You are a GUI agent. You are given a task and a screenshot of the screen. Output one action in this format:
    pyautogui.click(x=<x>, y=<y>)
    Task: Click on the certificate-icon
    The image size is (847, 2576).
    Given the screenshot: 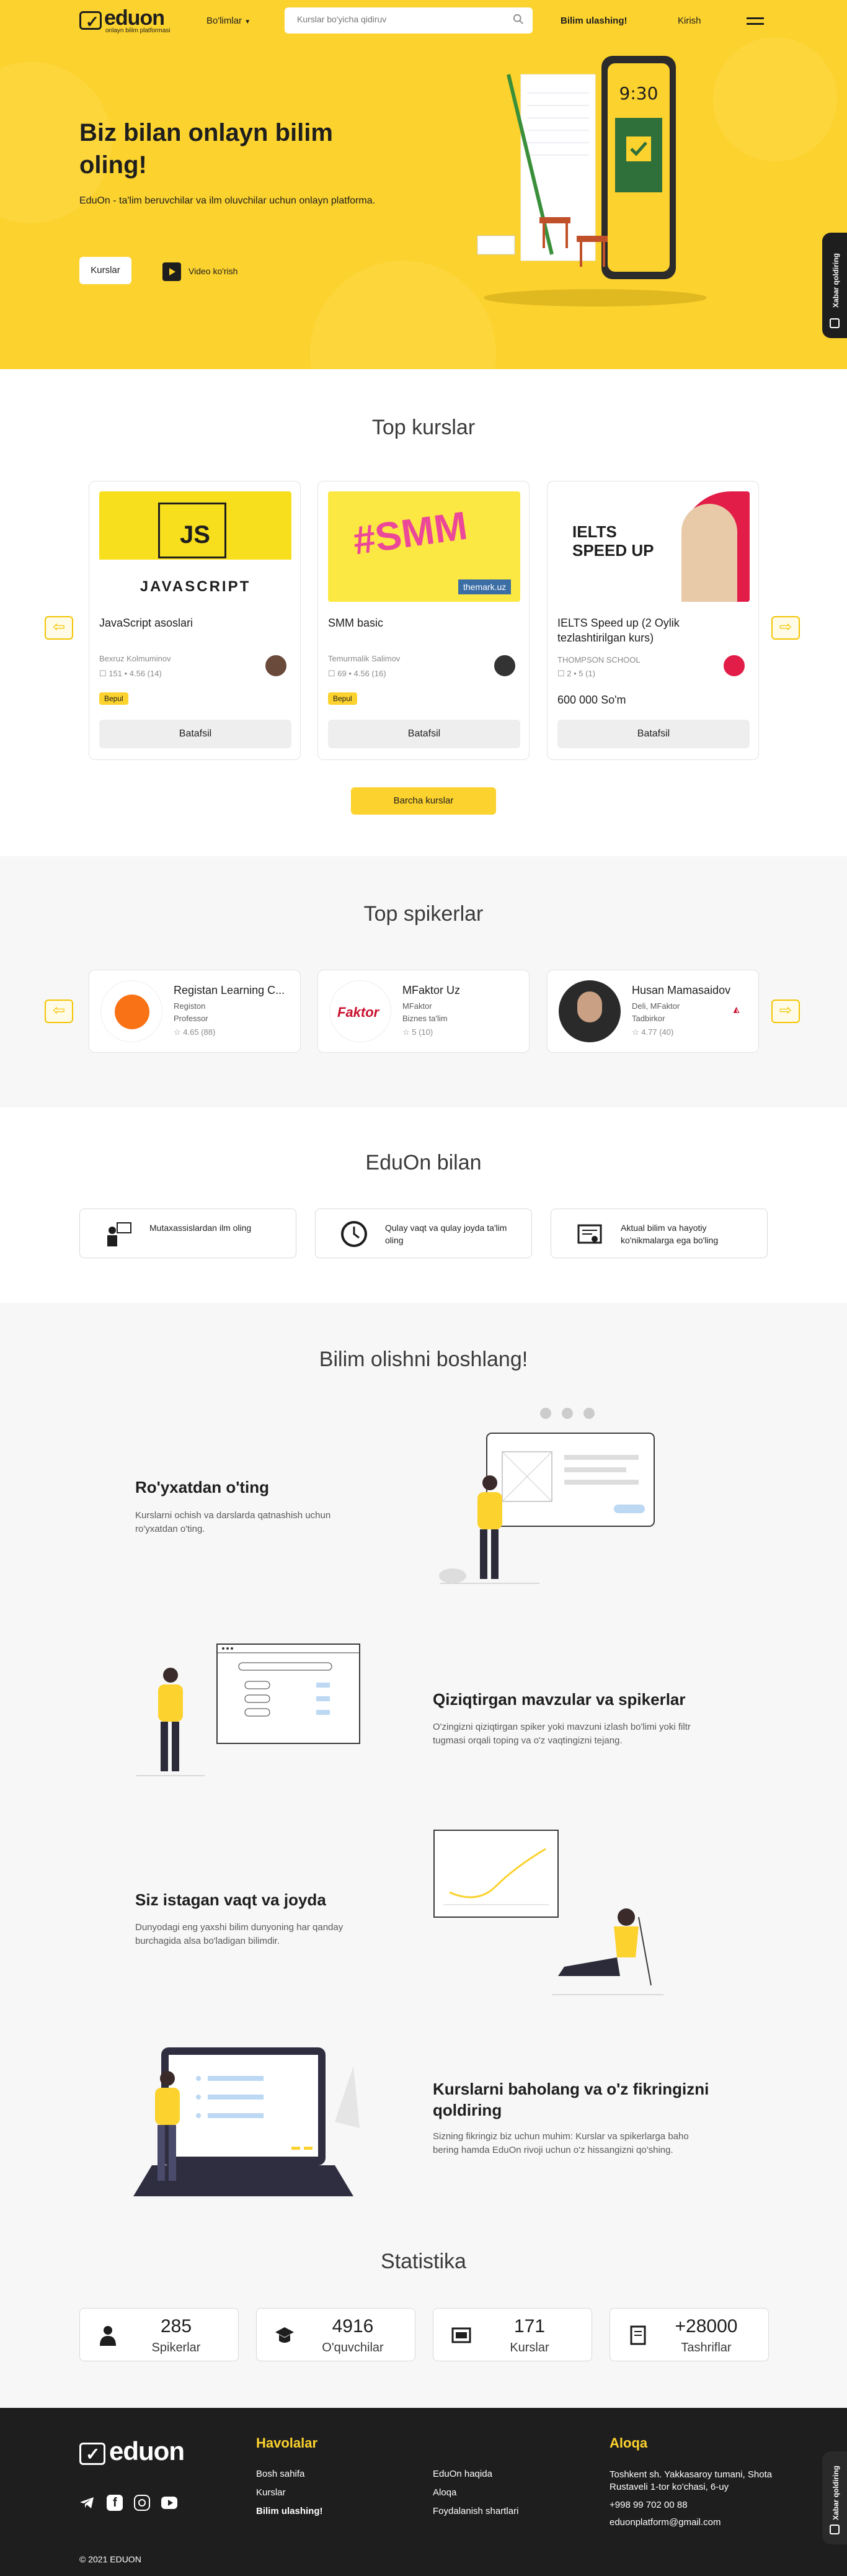 What is the action you would take?
    pyautogui.click(x=589, y=1234)
    